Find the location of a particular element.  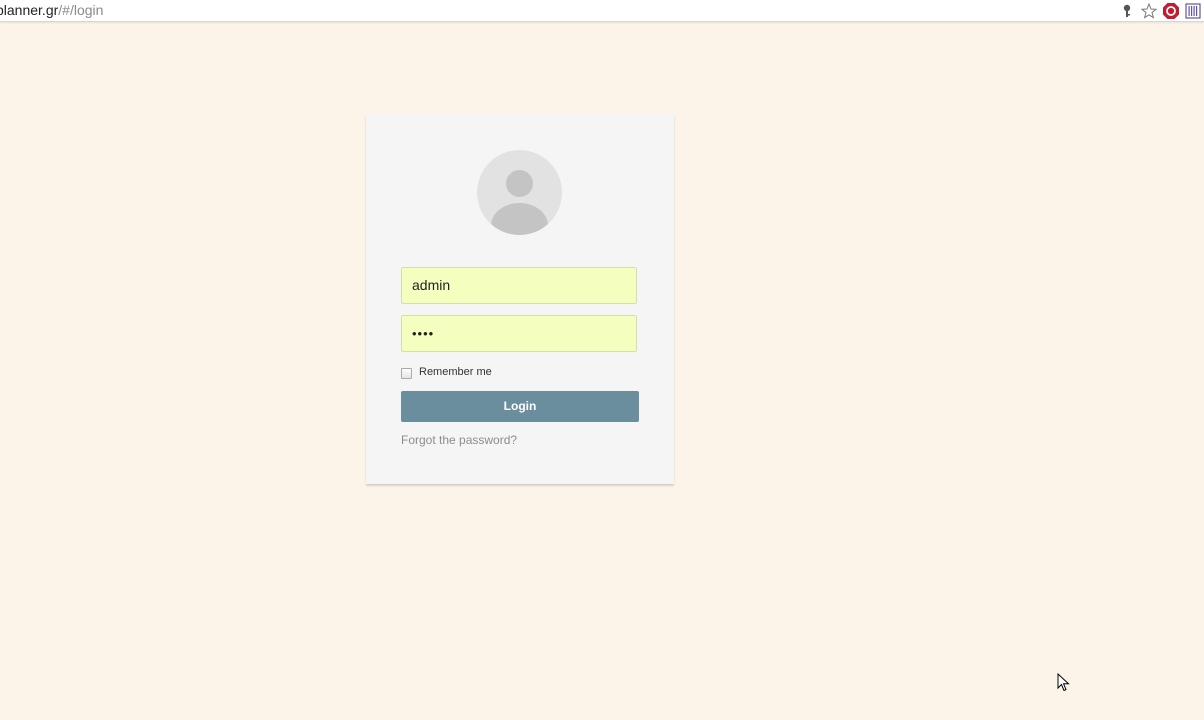

browser-toolbar-icons is located at coordinates (1160, 10).